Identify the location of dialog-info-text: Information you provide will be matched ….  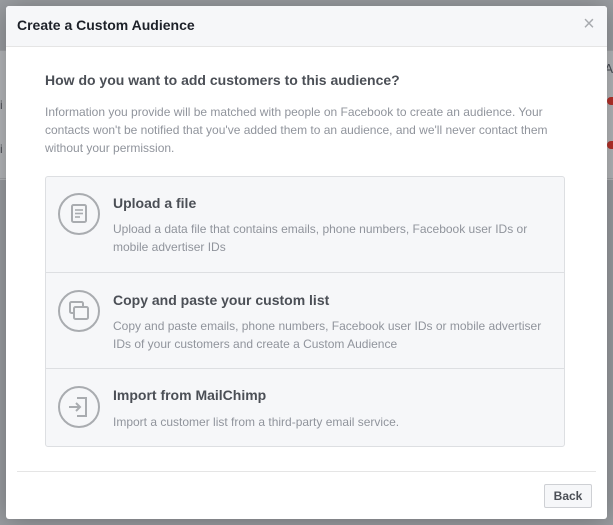
(296, 130).